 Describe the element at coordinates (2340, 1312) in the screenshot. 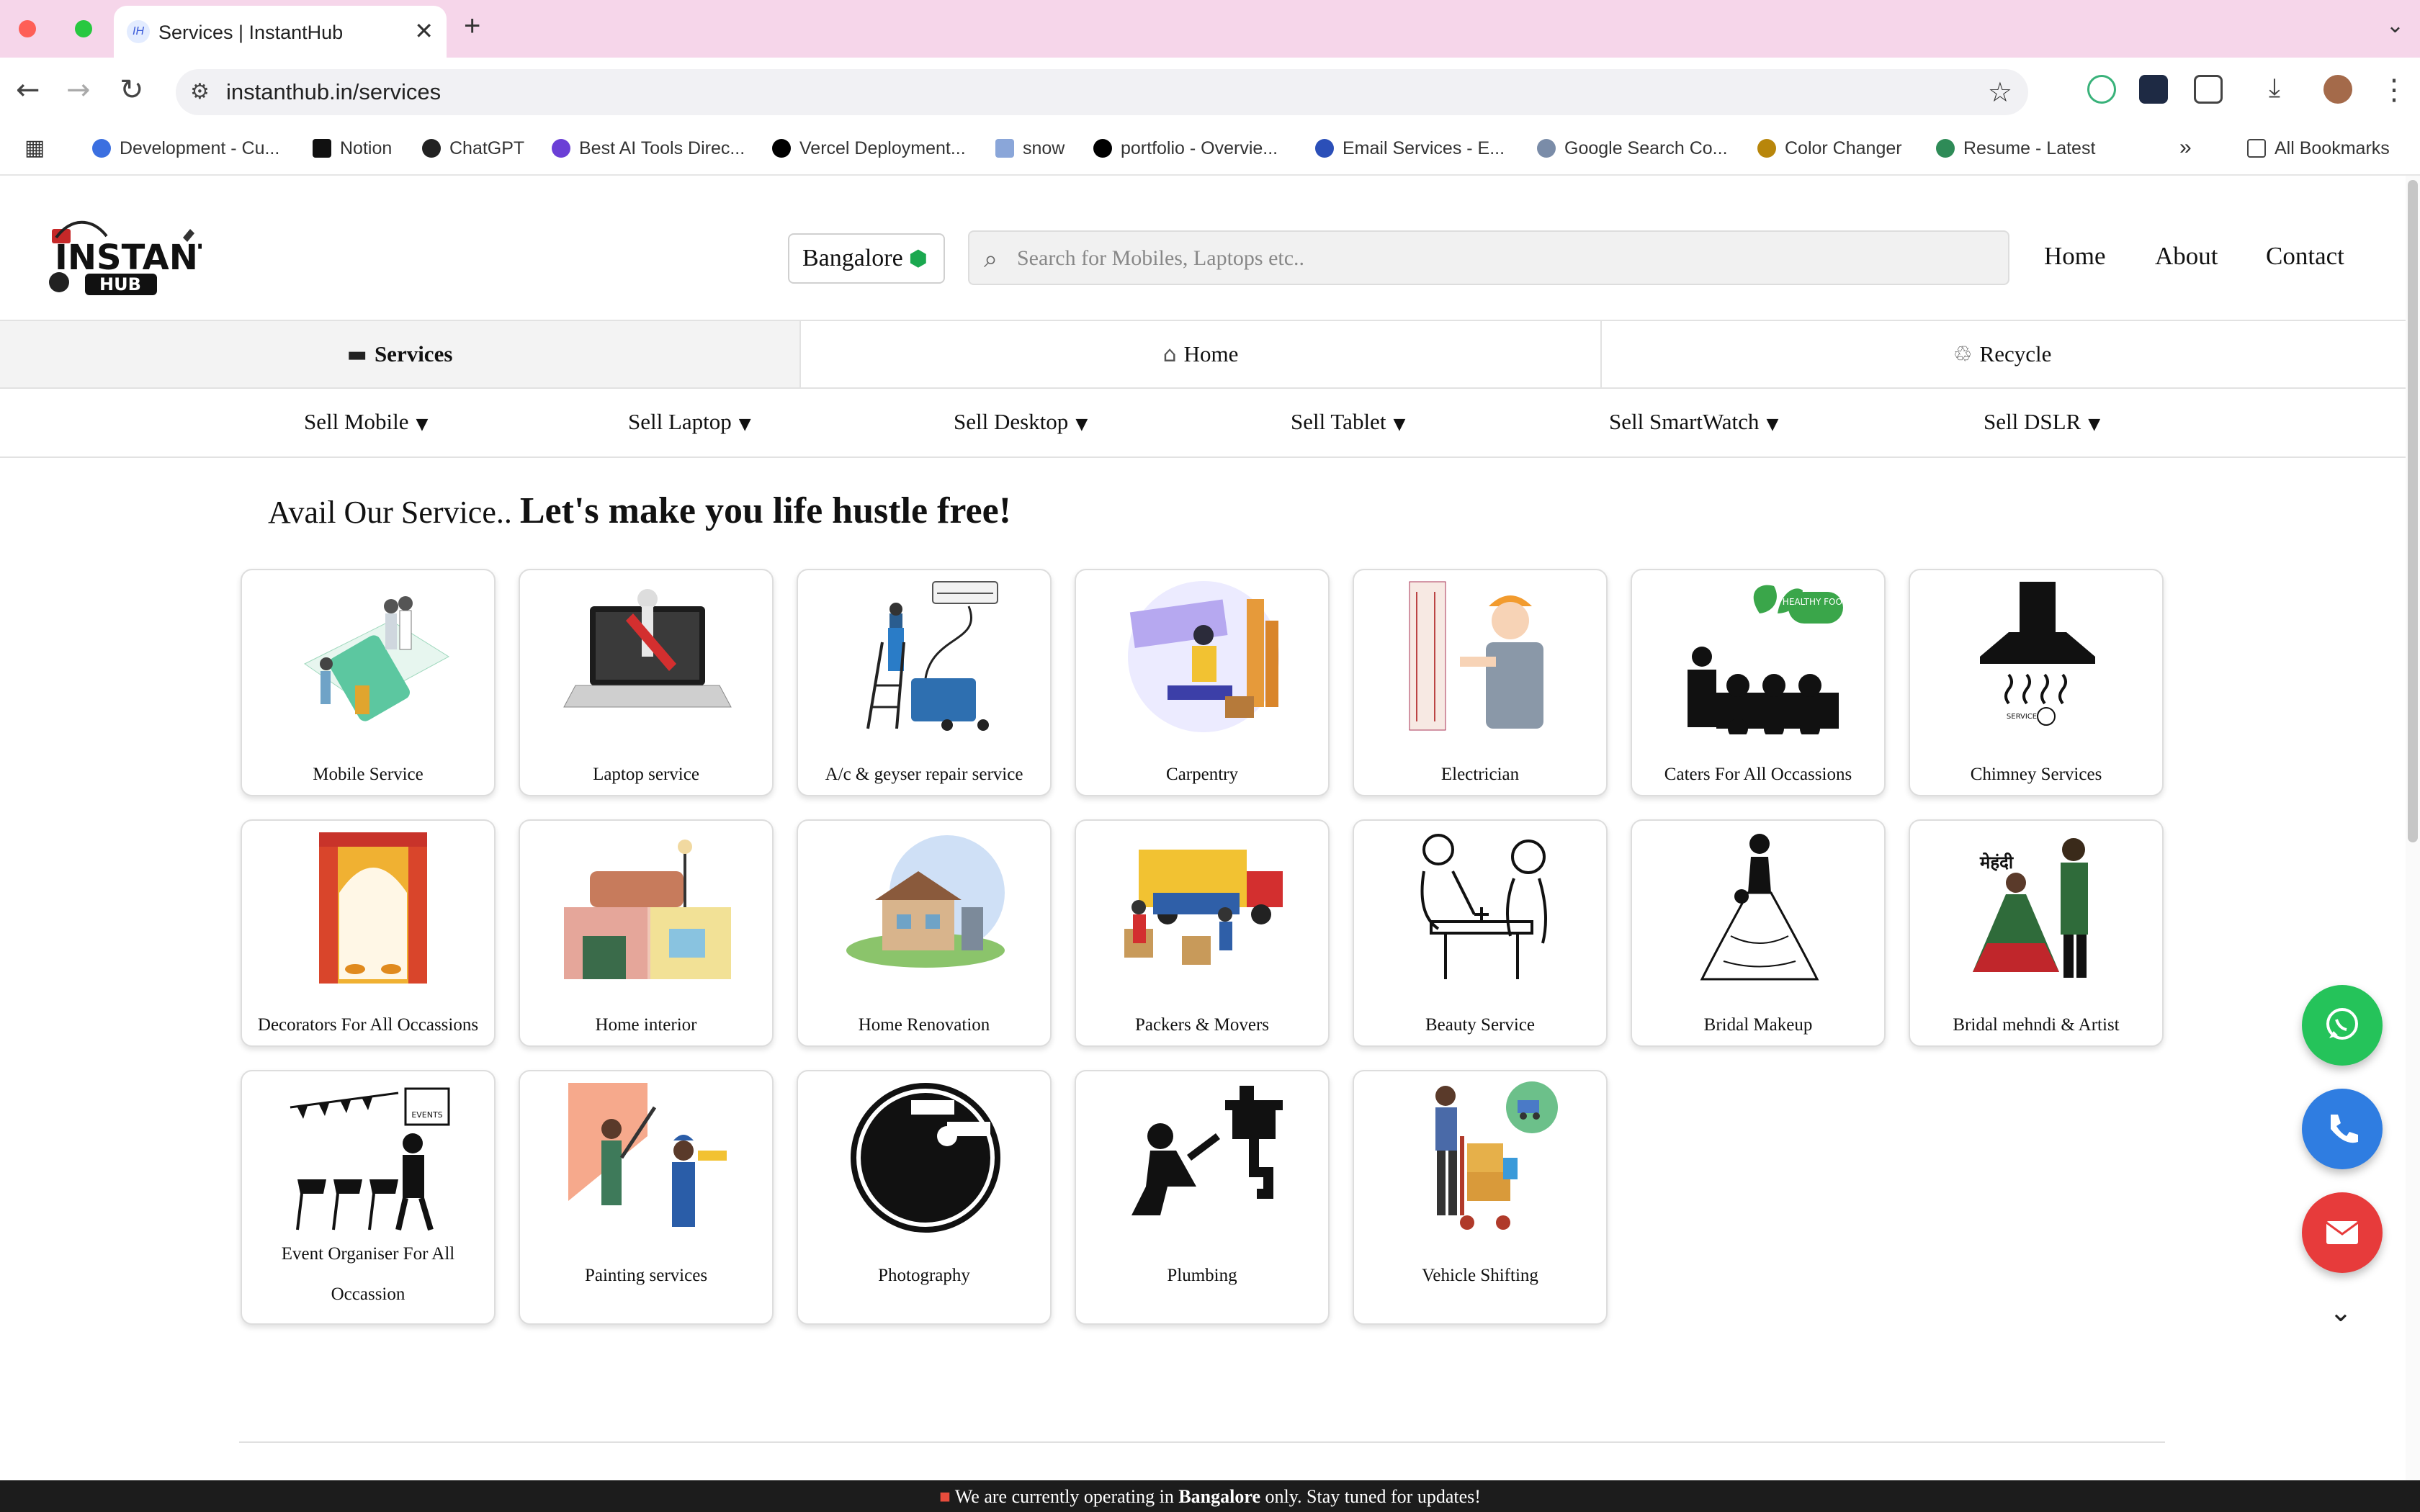

I see `collapse-chevron-icon: ⌄` at that location.